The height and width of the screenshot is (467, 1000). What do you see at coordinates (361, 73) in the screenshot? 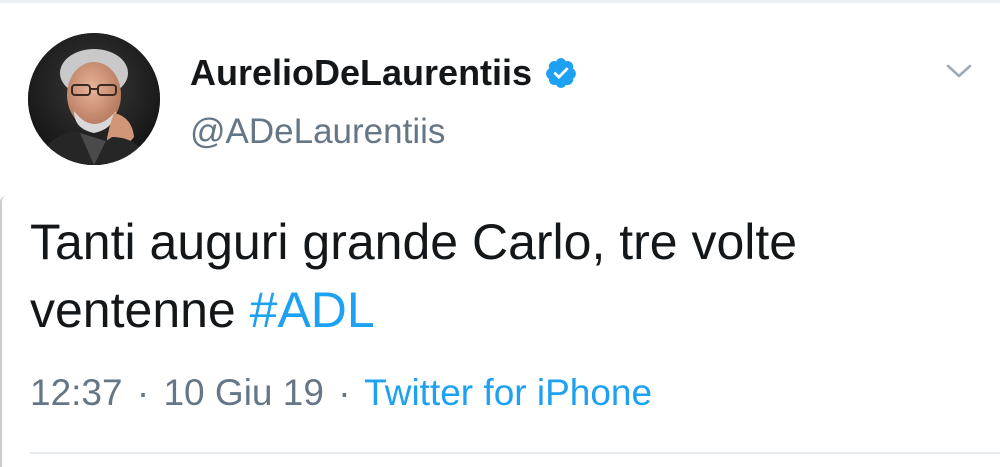
I see `author-display-name: AurelioDeLaurentiis` at bounding box center [361, 73].